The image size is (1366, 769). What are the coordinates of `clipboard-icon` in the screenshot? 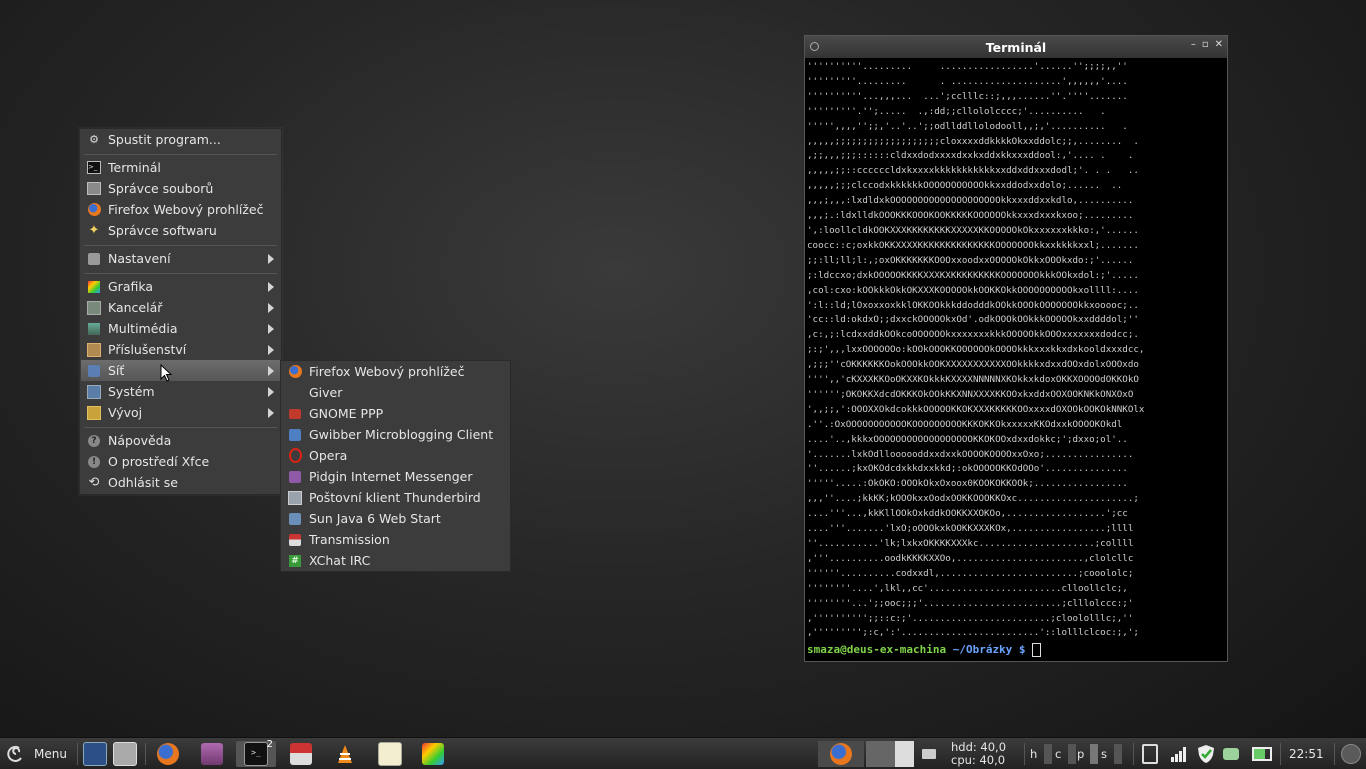 It's located at (1150, 754).